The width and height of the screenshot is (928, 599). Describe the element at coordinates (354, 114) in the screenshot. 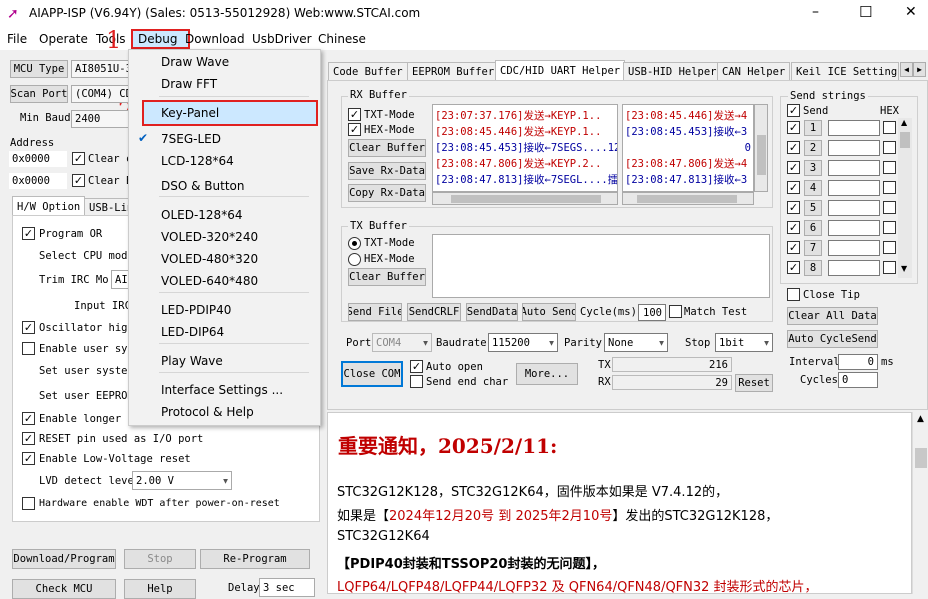

I see `rx-txt-mode-checkbox: ✓` at that location.